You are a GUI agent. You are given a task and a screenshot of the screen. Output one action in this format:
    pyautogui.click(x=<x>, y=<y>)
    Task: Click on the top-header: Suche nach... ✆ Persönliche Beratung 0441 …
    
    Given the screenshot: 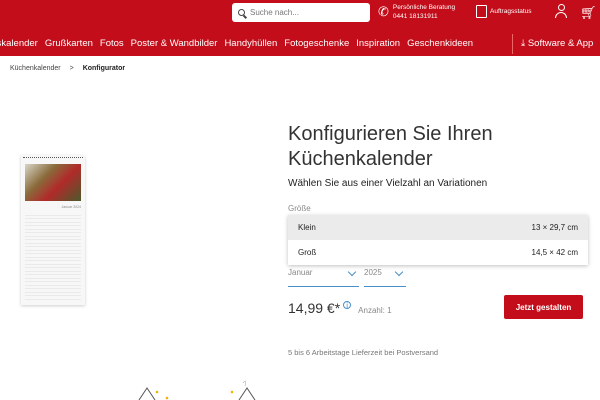 What is the action you would take?
    pyautogui.click(x=300, y=28)
    